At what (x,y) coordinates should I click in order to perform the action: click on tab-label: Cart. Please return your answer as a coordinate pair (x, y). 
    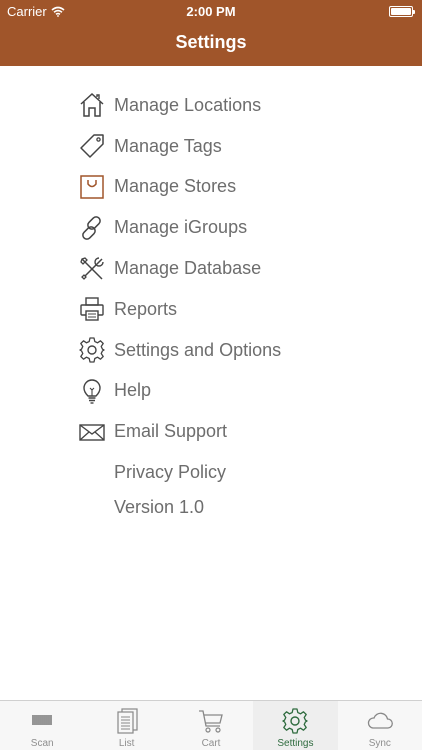
    Looking at the image, I should click on (211, 743).